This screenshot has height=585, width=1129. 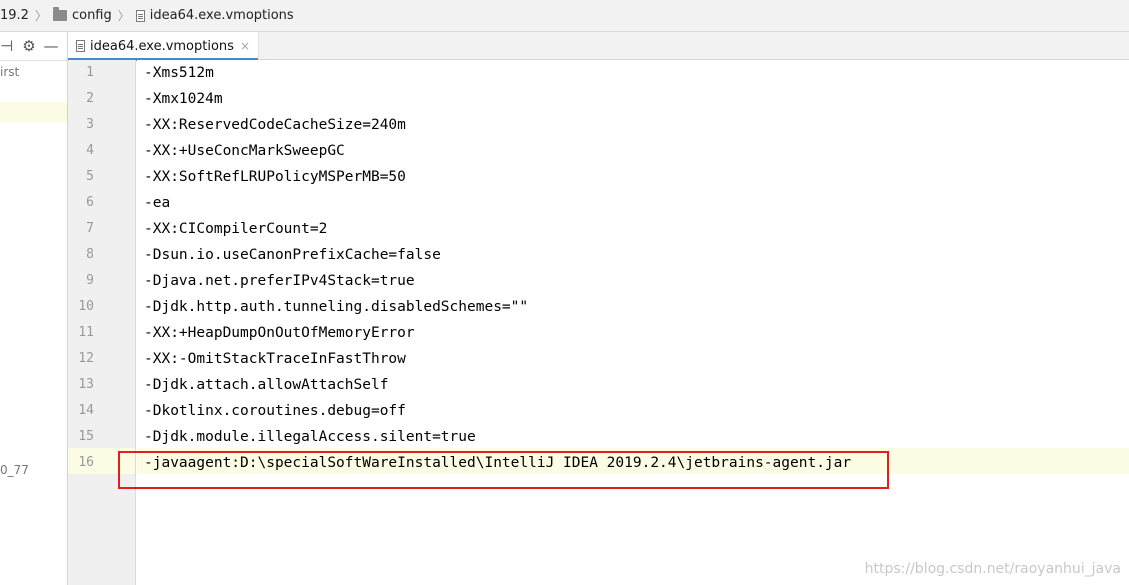 What do you see at coordinates (179, 73) in the screenshot?
I see `code-line: -Xms512m` at bounding box center [179, 73].